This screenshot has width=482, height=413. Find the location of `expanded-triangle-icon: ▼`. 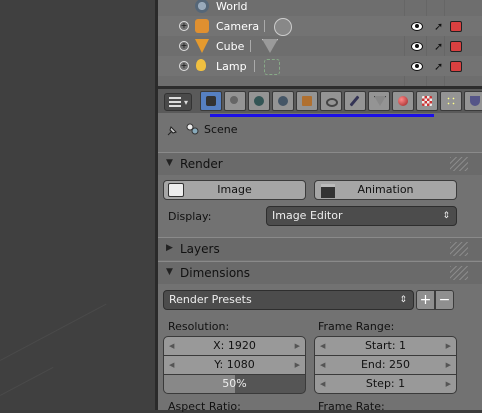

expanded-triangle-icon: ▼ is located at coordinates (169, 163).